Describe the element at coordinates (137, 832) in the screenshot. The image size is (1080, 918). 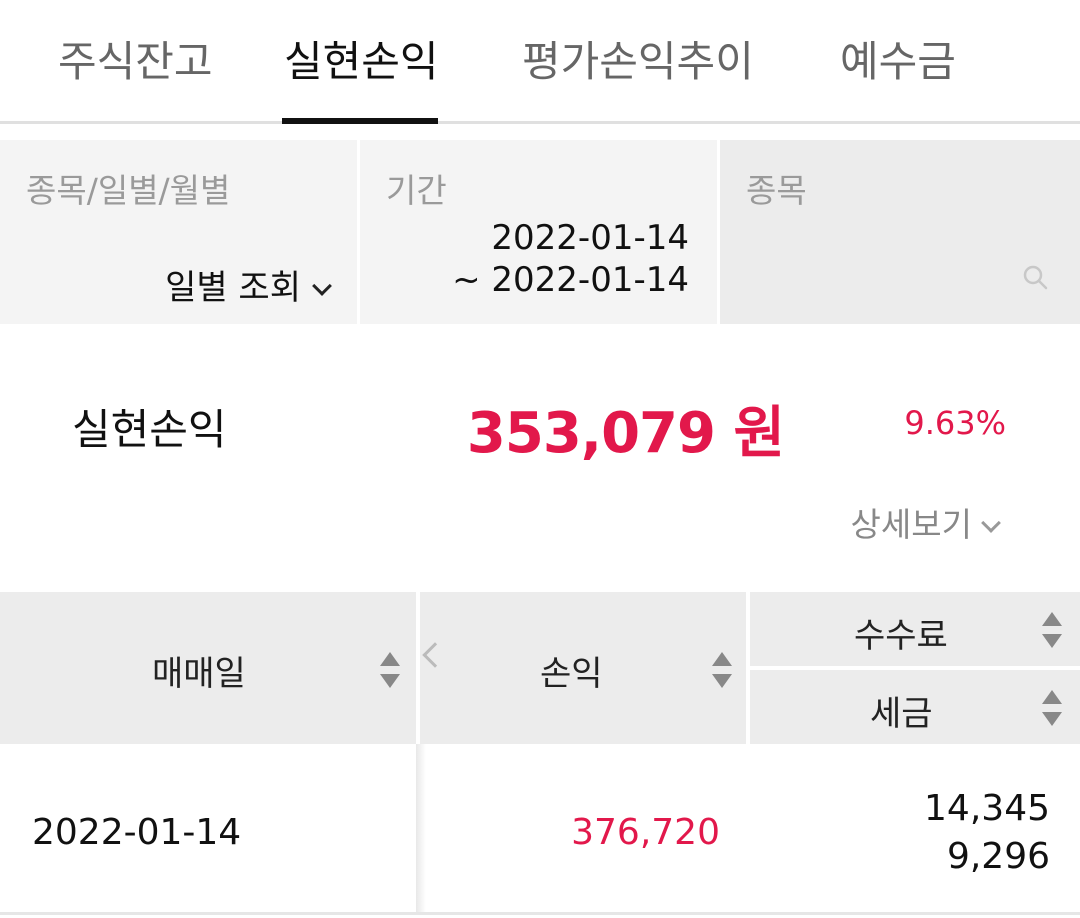
I see `row-date: 2022-01-14` at that location.